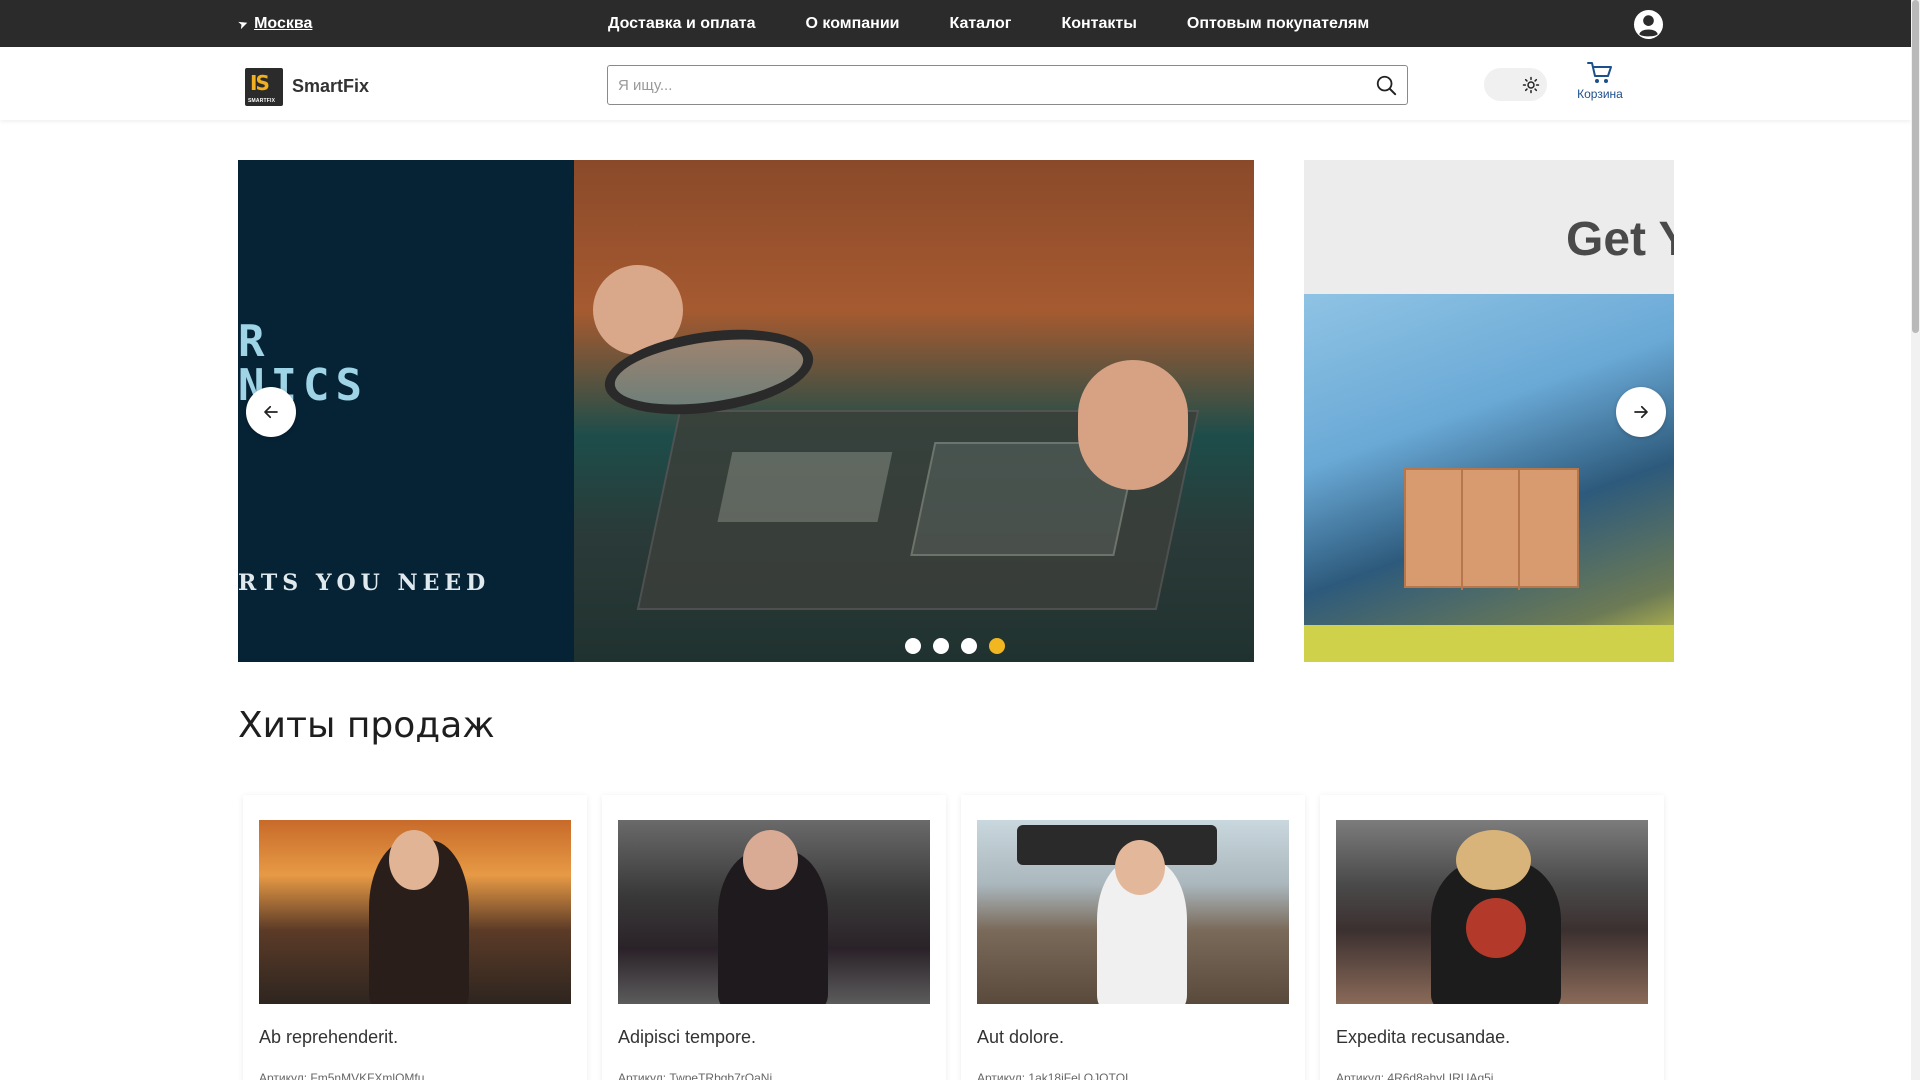 Image resolution: width=1920 pixels, height=1080 pixels. I want to click on slider-pagination, so click(961, 646).